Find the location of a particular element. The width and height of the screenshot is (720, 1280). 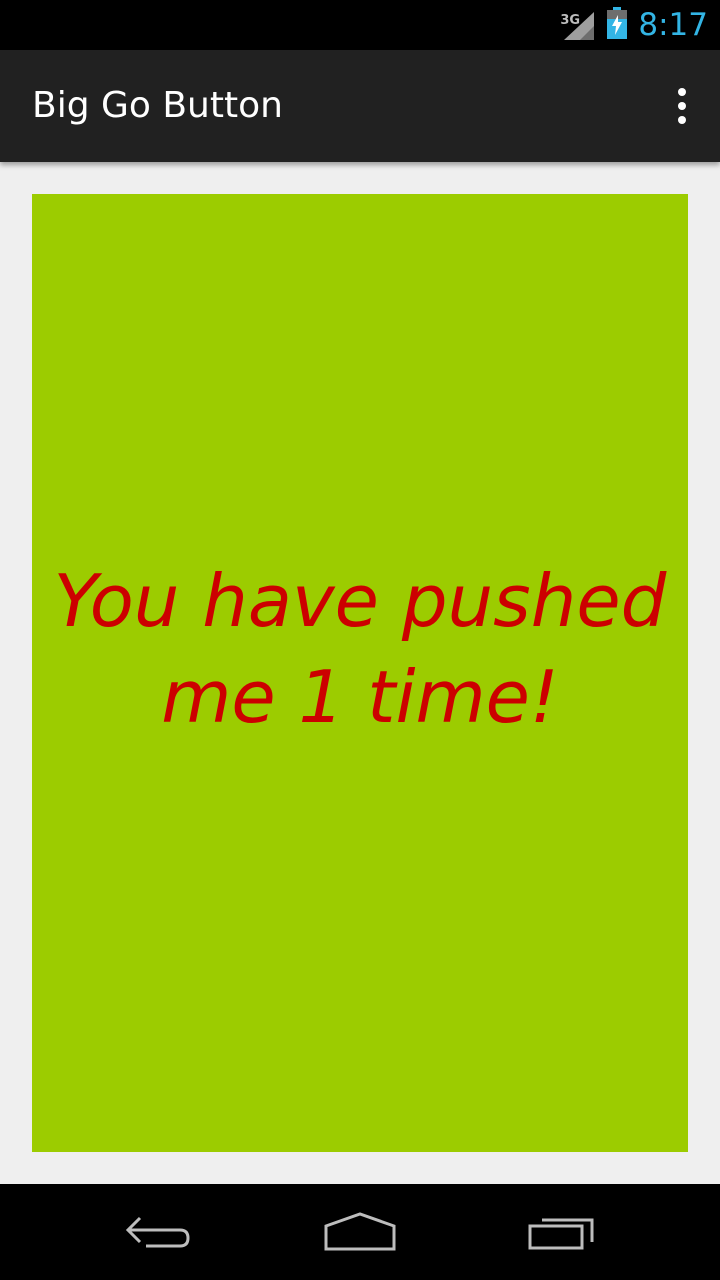

overflow-menu-icon is located at coordinates (682, 106).